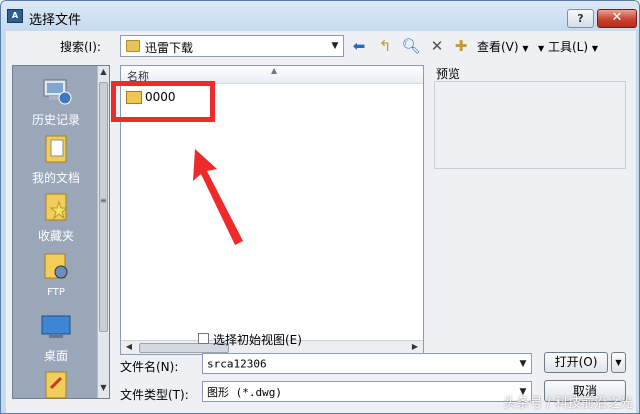  I want to click on places-scrollbar: ▲ ≡ ▼, so click(103, 232).